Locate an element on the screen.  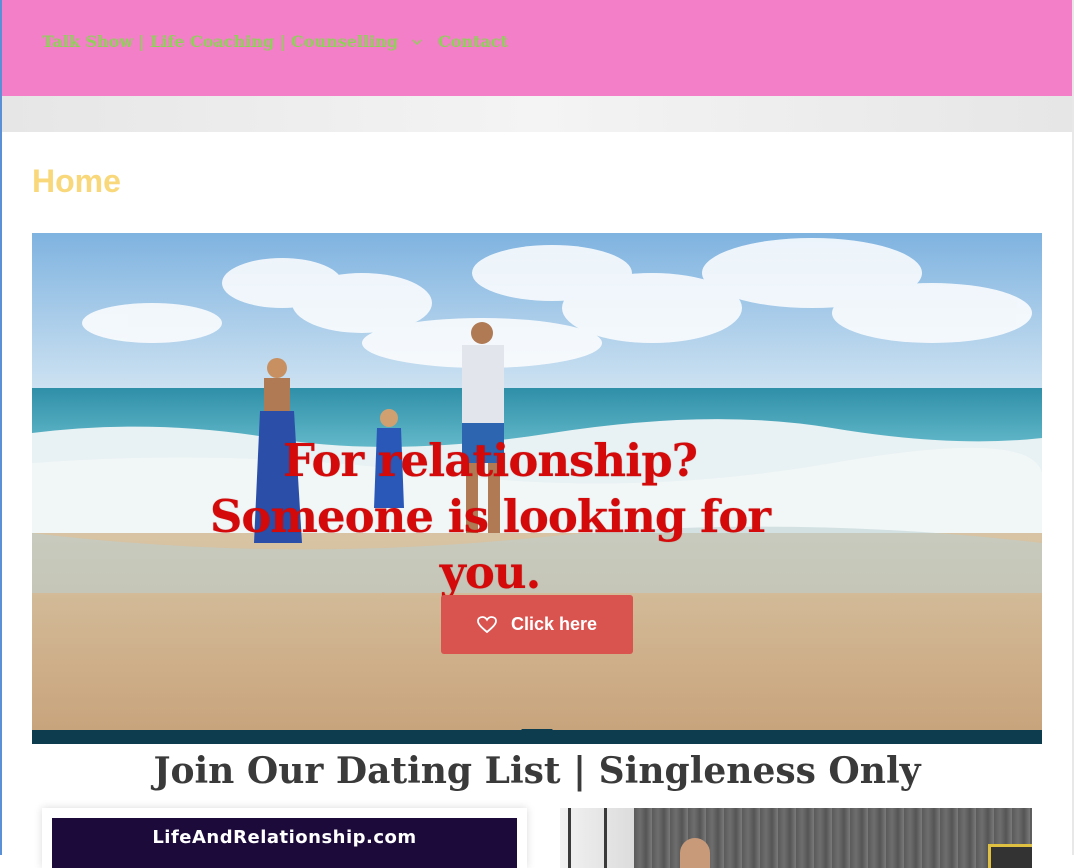
picture-frame is located at coordinates (1010, 856).